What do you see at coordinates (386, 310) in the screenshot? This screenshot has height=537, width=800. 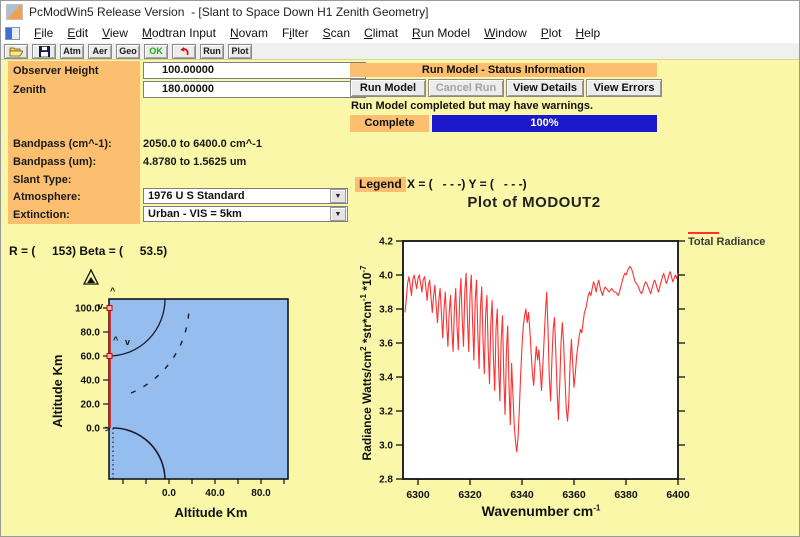 I see `y-tick-label: 3.8` at bounding box center [386, 310].